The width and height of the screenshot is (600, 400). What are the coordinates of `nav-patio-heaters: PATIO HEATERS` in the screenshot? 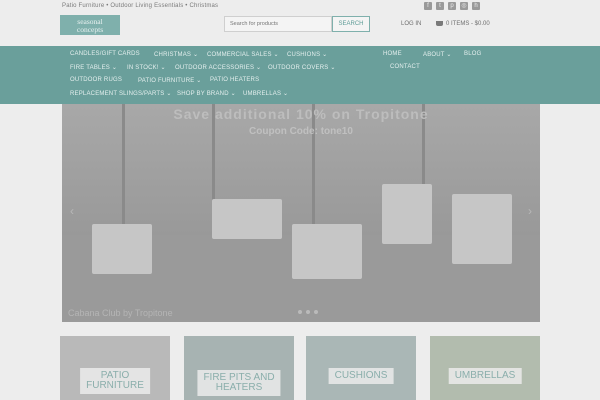 It's located at (234, 80).